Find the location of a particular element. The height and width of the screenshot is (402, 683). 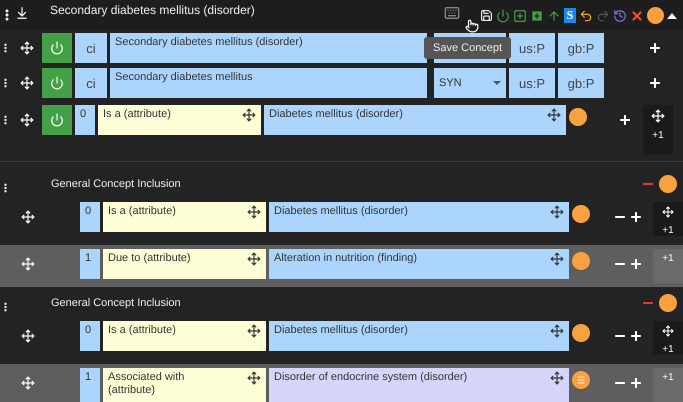

s-badge: S is located at coordinates (570, 15).